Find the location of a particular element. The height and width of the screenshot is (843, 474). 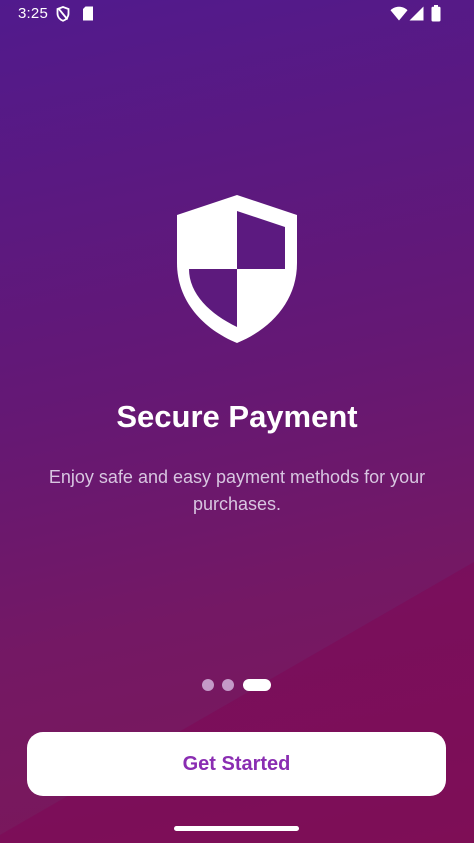

wifi-icon is located at coordinates (399, 15).